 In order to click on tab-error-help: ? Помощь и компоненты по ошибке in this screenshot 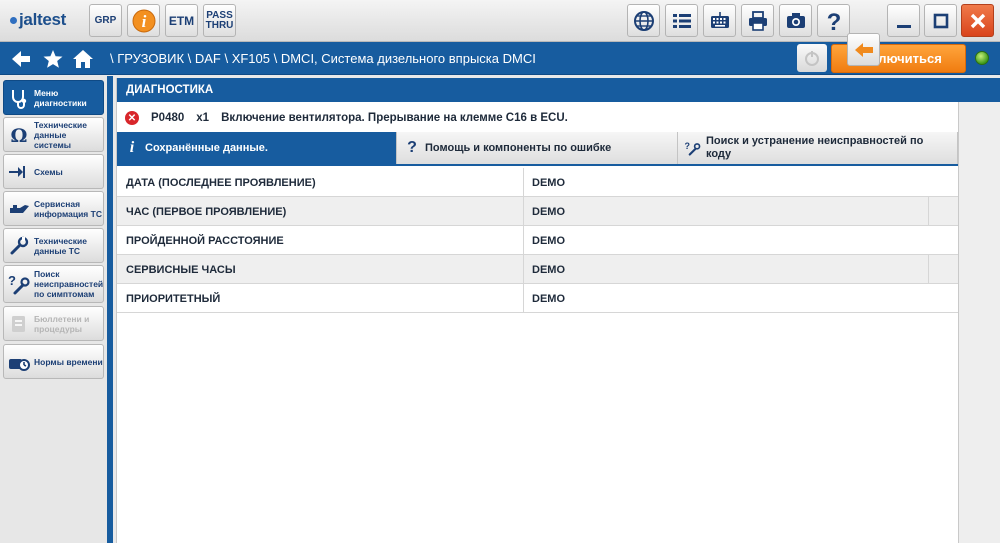, I will do `click(537, 148)`.